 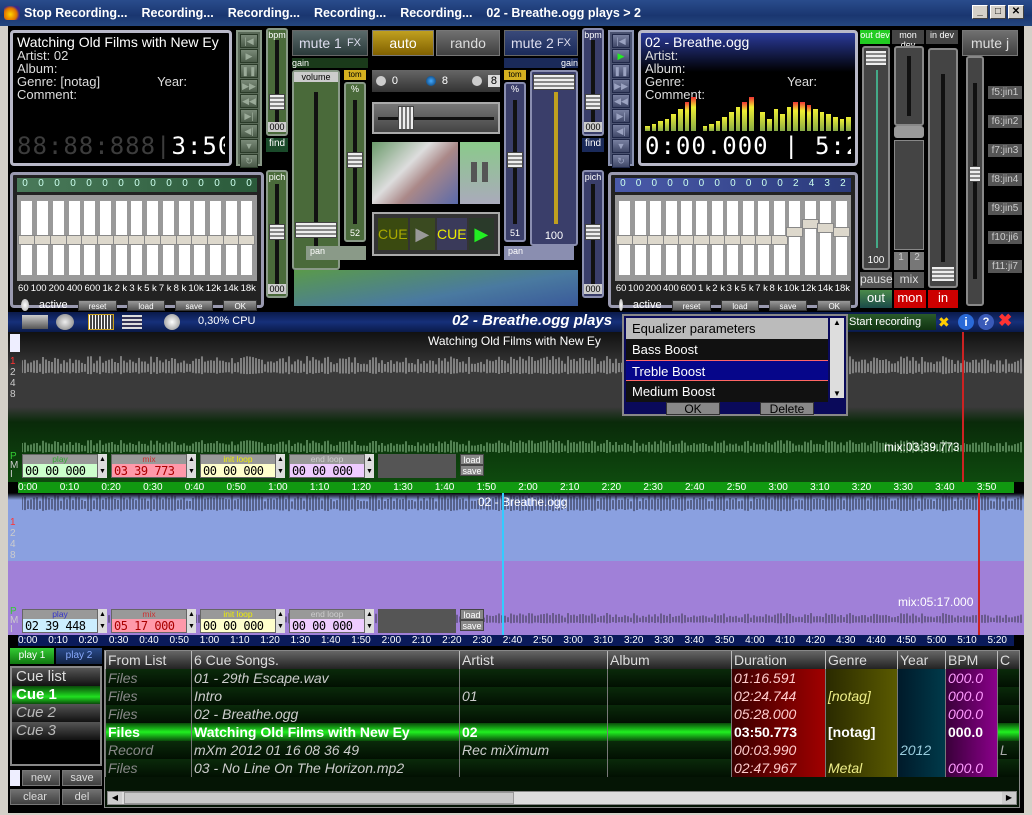 What do you see at coordinates (541, 43) in the screenshot?
I see `deck2-mute-button: mute 2 FX` at bounding box center [541, 43].